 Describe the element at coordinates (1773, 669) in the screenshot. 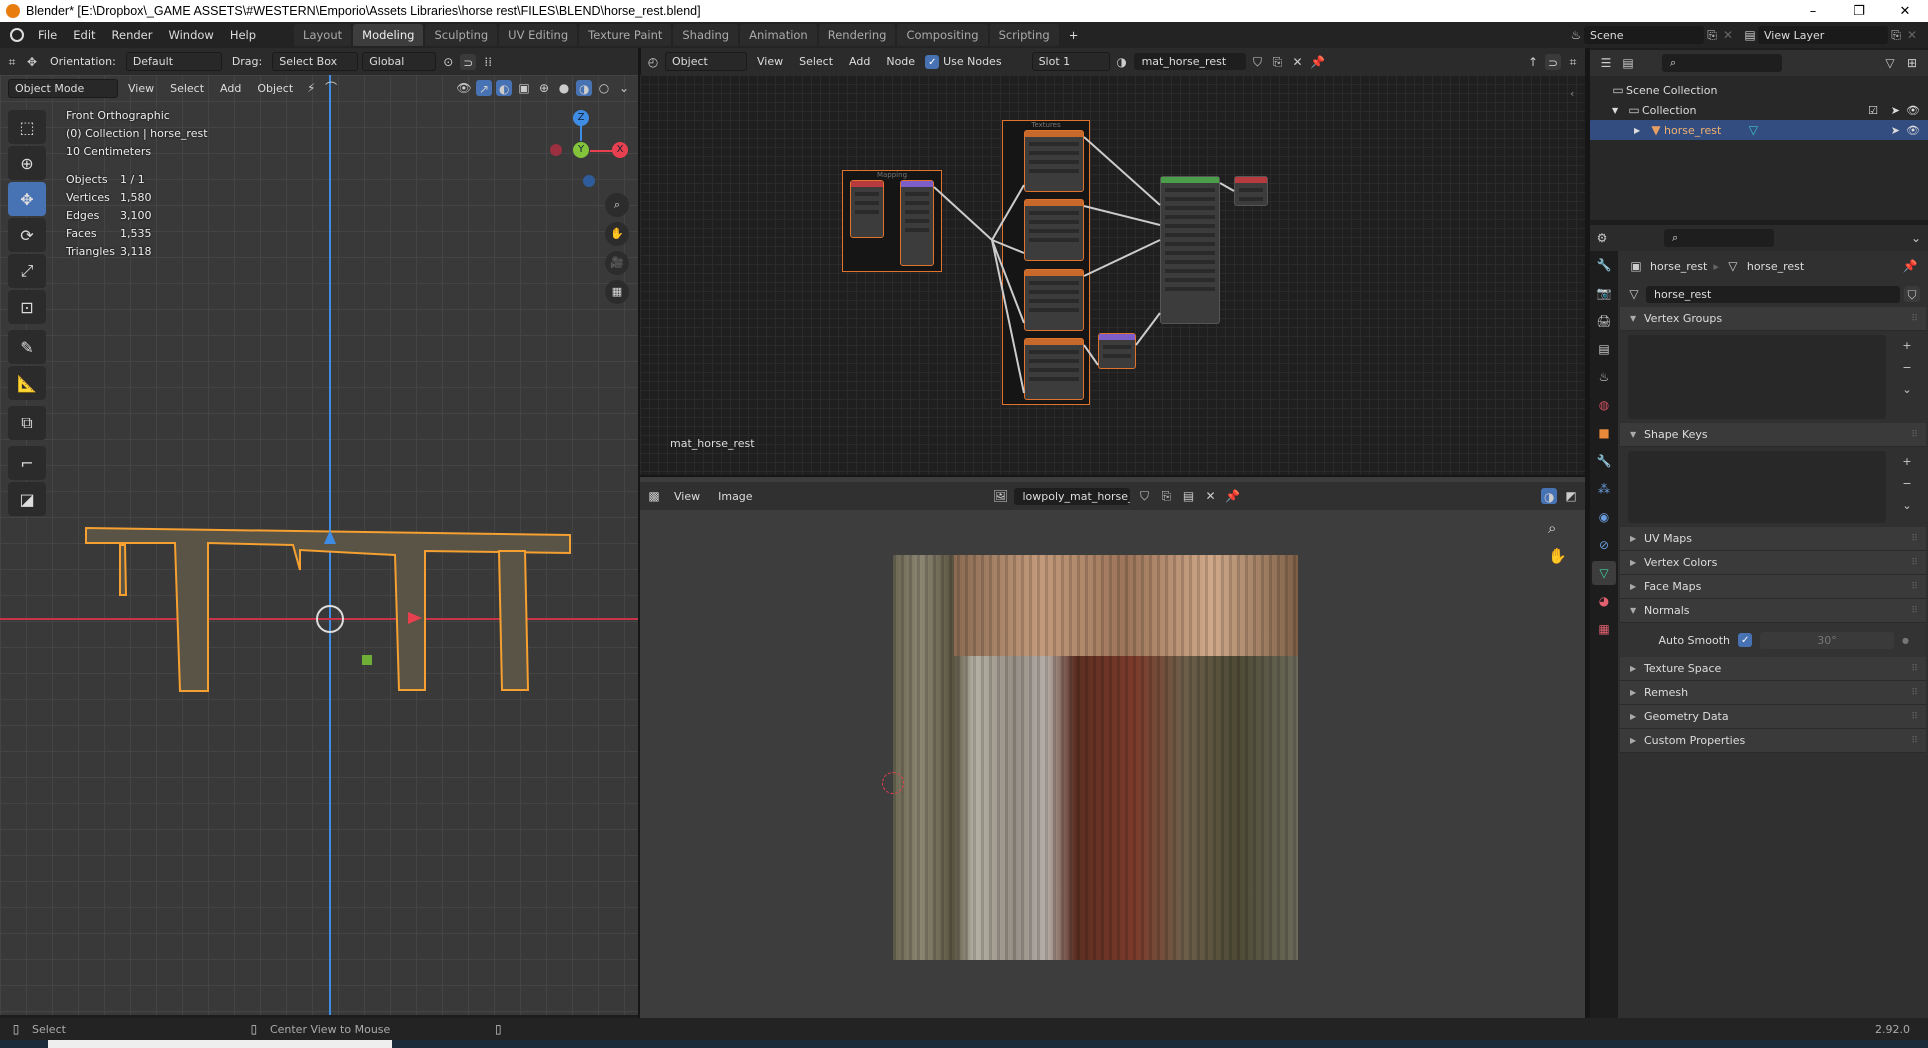

I see `panel-texture-space: ▶ Texture Space ⠿` at that location.